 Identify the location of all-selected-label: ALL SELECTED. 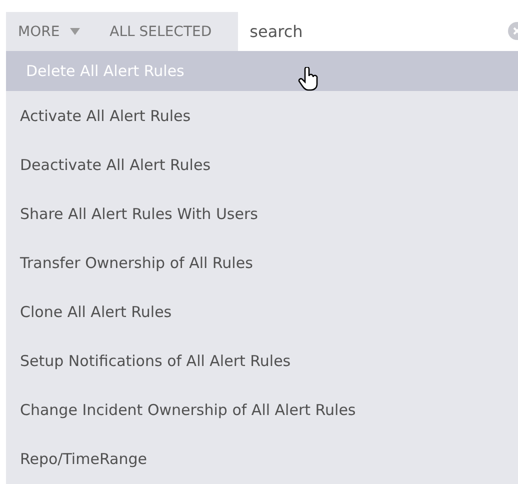
(161, 32).